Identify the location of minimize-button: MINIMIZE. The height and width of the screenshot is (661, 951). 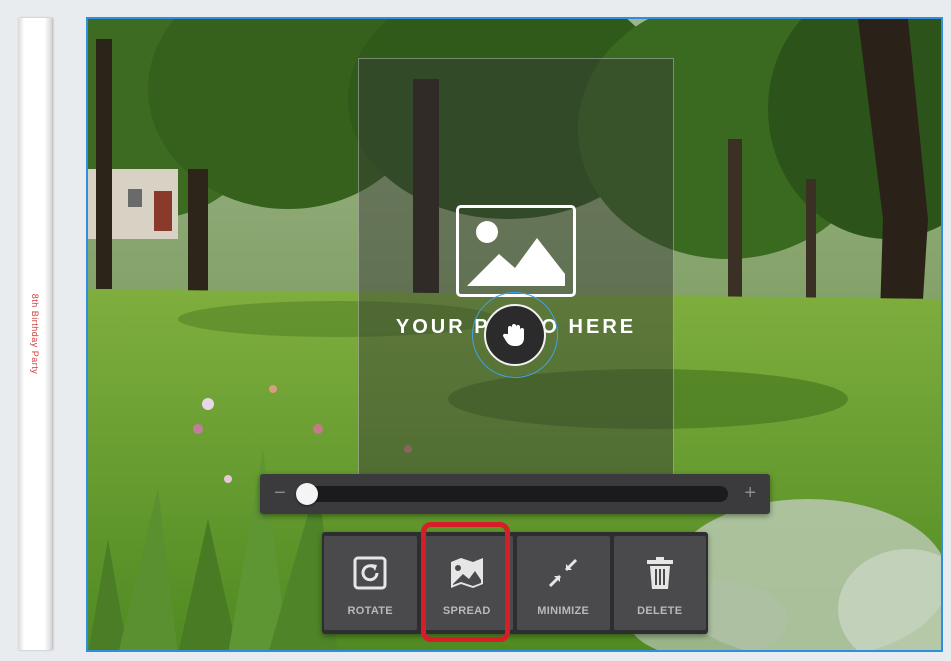
(563, 583).